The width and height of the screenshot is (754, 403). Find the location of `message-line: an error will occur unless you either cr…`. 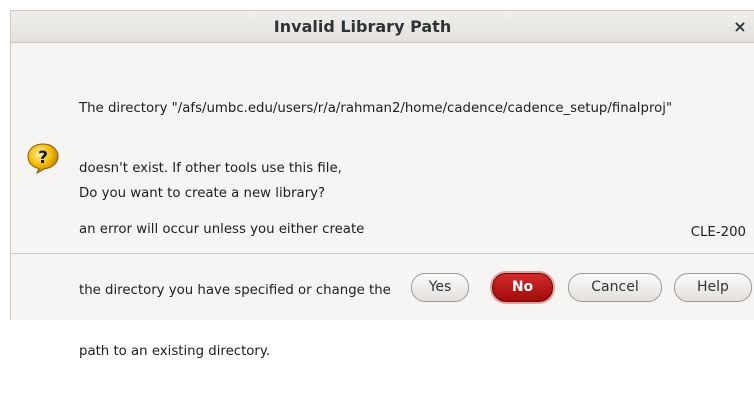

message-line: an error will occur unless you either cr… is located at coordinates (222, 230).